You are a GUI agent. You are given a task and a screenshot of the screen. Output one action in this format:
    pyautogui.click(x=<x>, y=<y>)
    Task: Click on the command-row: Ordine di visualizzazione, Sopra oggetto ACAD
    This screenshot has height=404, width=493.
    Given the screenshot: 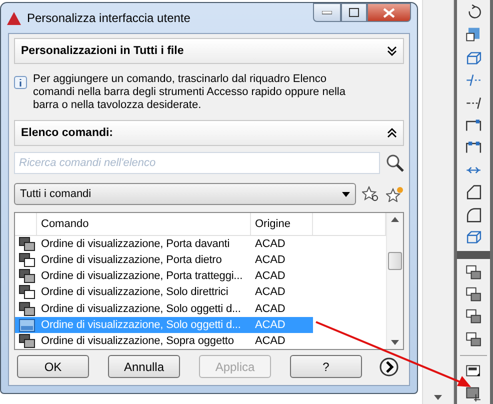 What is the action you would take?
    pyautogui.click(x=164, y=340)
    